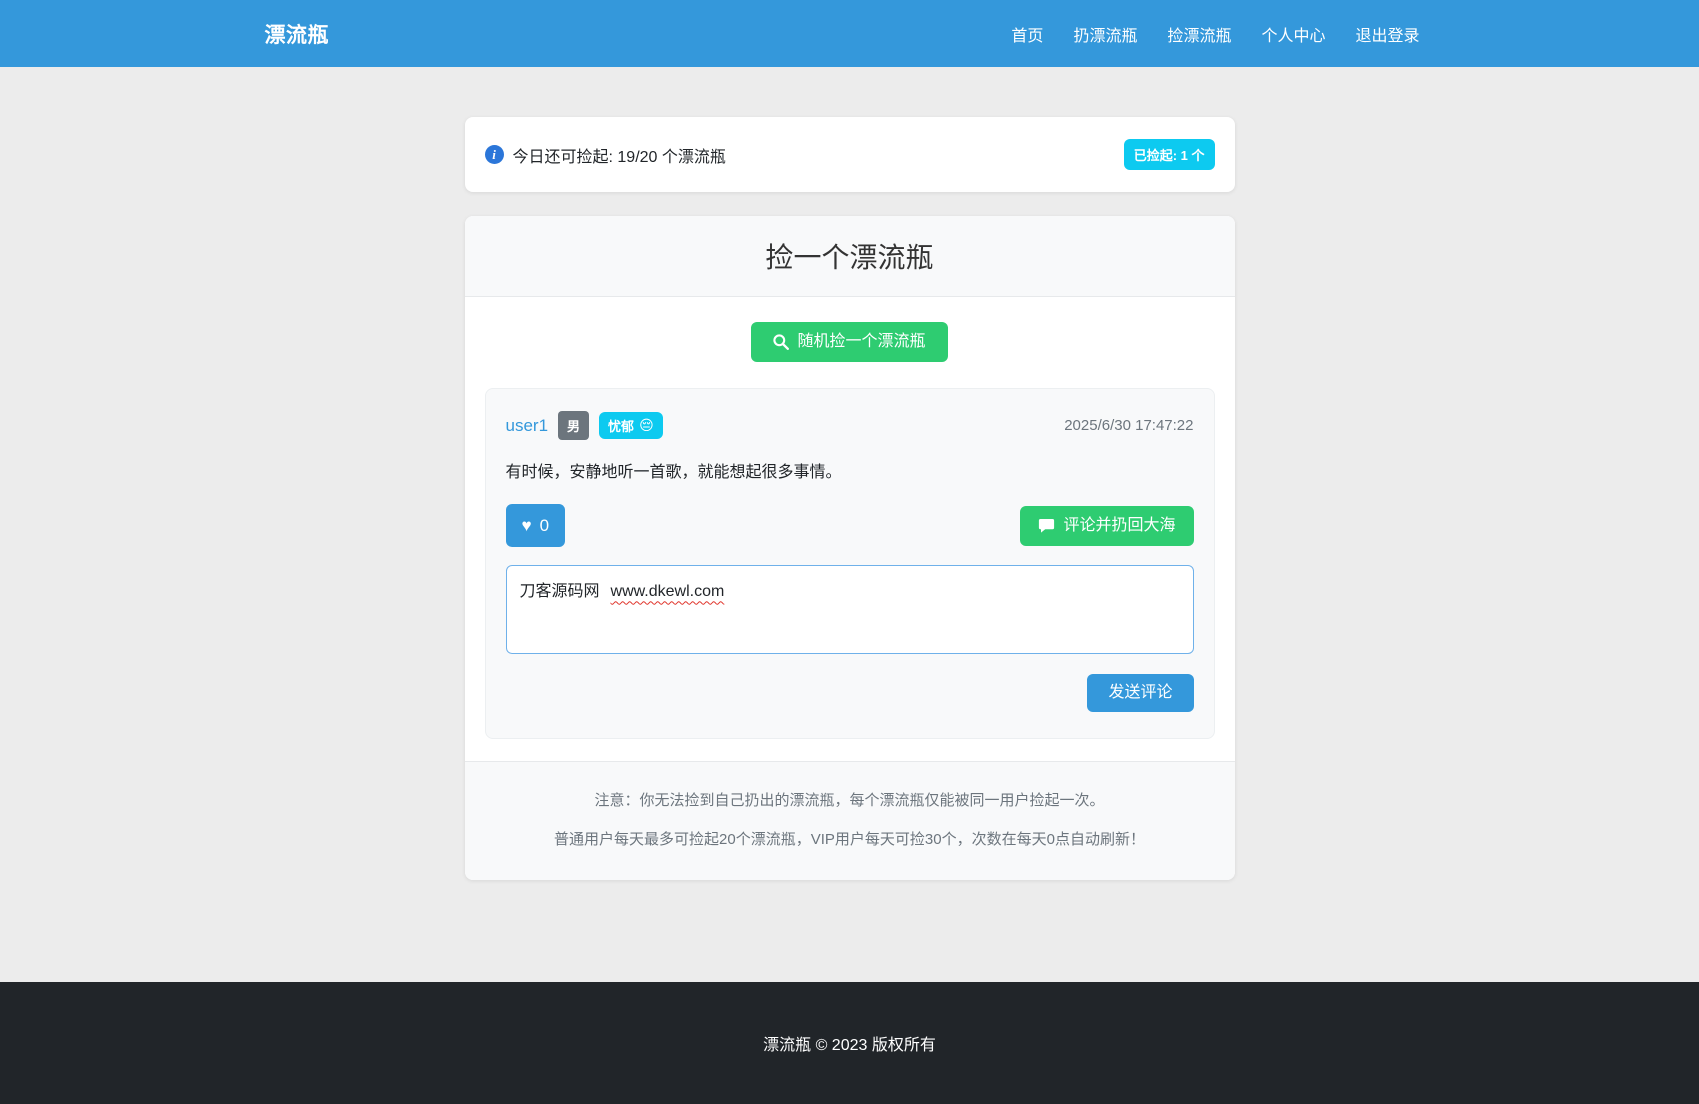 The width and height of the screenshot is (1699, 1104). I want to click on quota-text-group: i 今日还可捡起: 19/20 个漂流瓶, so click(605, 155).